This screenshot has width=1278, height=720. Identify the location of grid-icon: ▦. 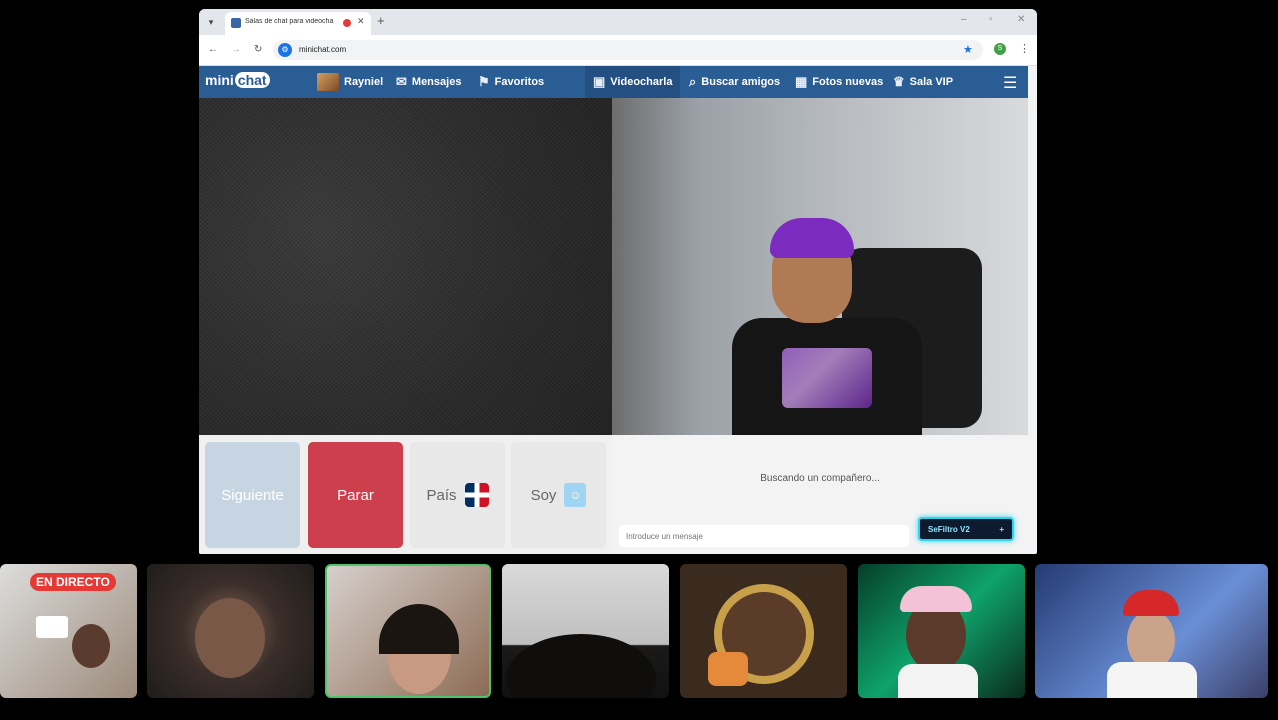
(801, 81).